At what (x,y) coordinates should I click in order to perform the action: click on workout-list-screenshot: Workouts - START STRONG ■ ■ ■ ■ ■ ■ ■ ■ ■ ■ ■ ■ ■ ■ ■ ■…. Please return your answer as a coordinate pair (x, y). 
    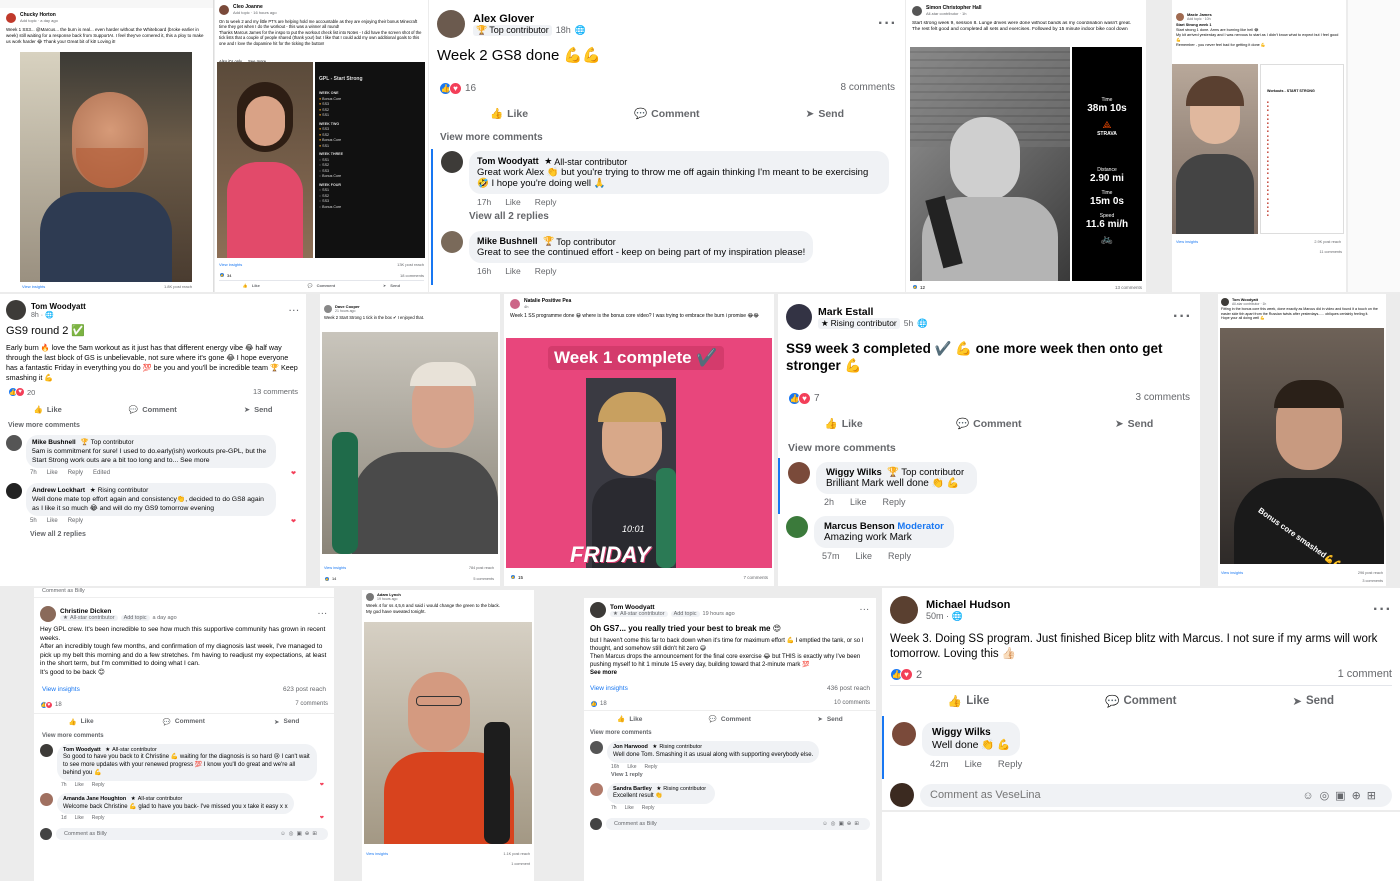
    Looking at the image, I should click on (1302, 149).